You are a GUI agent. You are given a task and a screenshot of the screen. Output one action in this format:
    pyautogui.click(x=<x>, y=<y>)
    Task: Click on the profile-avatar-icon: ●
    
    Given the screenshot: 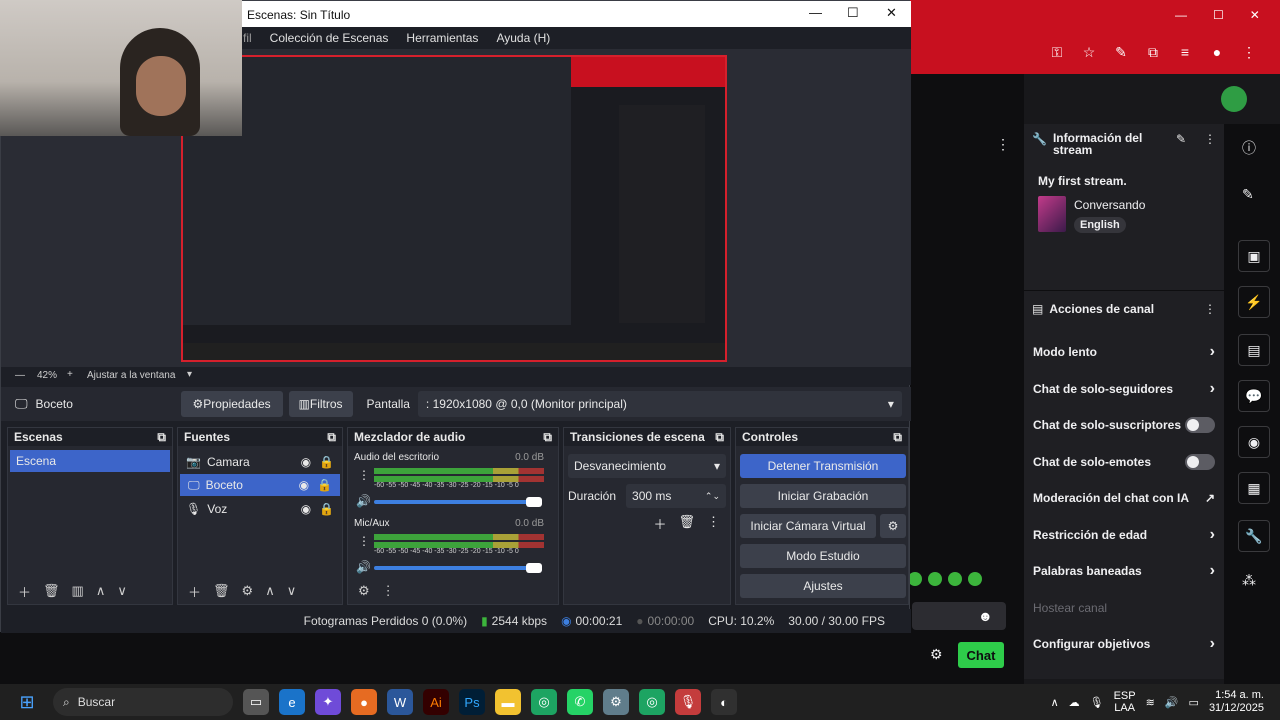 What is the action you would take?
    pyautogui.click(x=1217, y=52)
    